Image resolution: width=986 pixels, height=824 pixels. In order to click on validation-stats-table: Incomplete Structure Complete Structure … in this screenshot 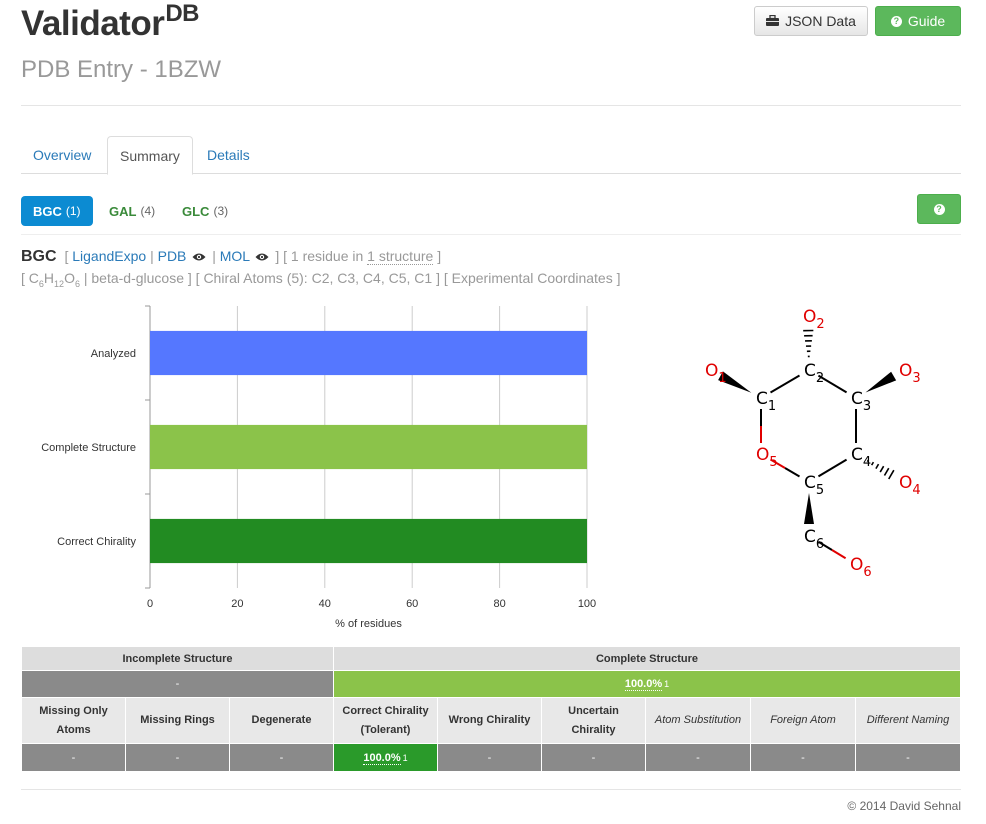, I will do `click(491, 709)`.